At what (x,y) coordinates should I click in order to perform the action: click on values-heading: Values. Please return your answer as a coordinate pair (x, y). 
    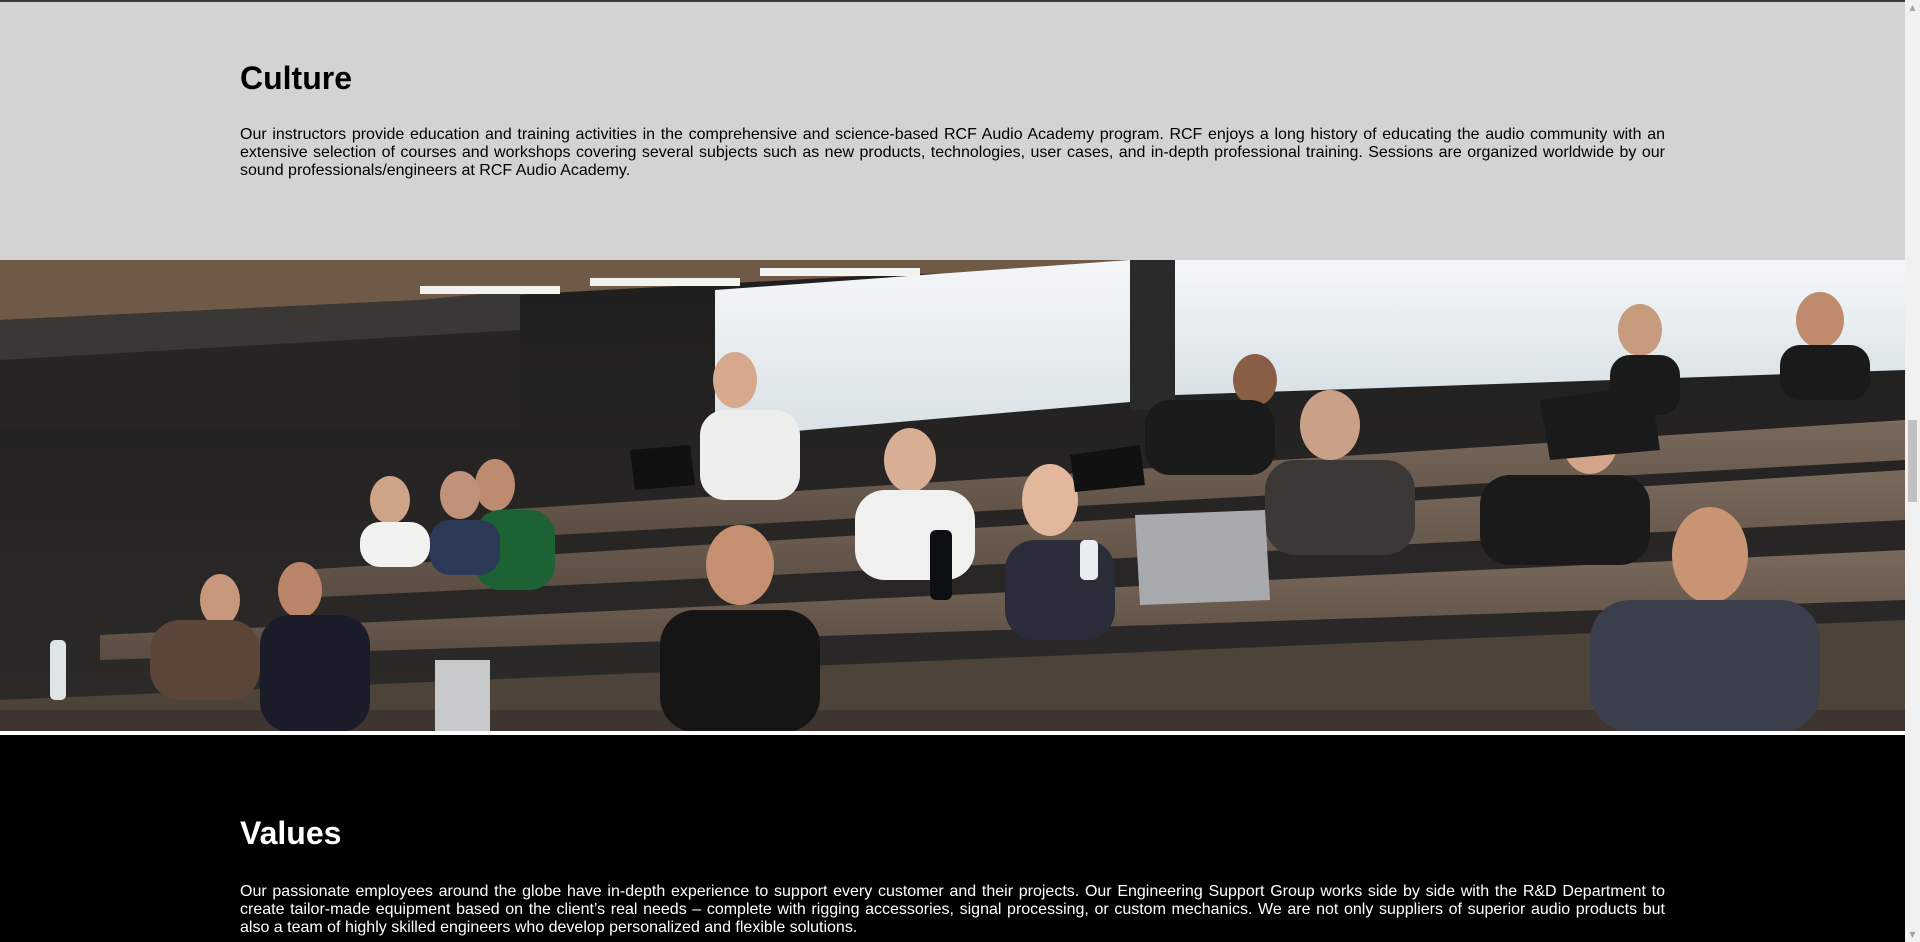
    Looking at the image, I should click on (291, 833).